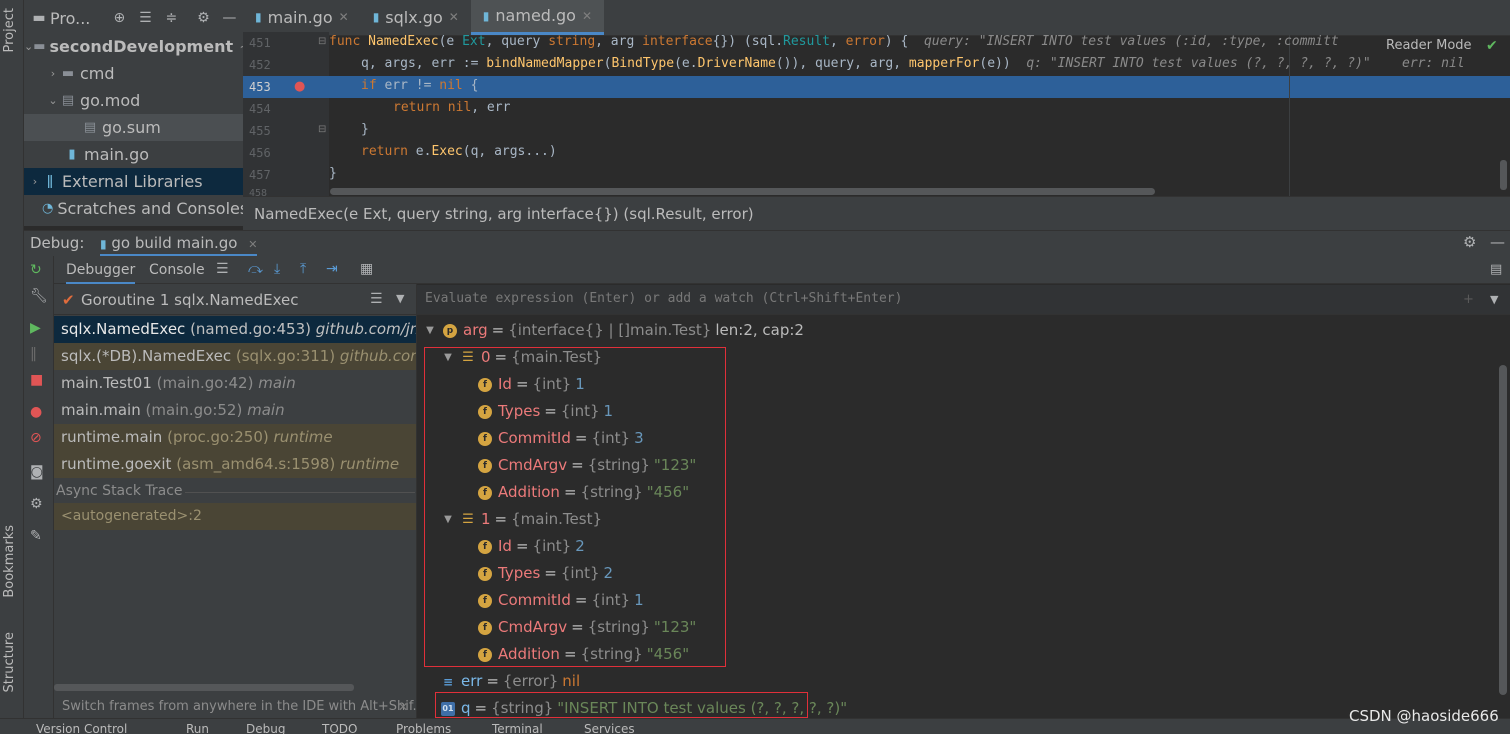 This screenshot has width=1510, height=734. I want to click on layout-icon: ☰, so click(222, 269).